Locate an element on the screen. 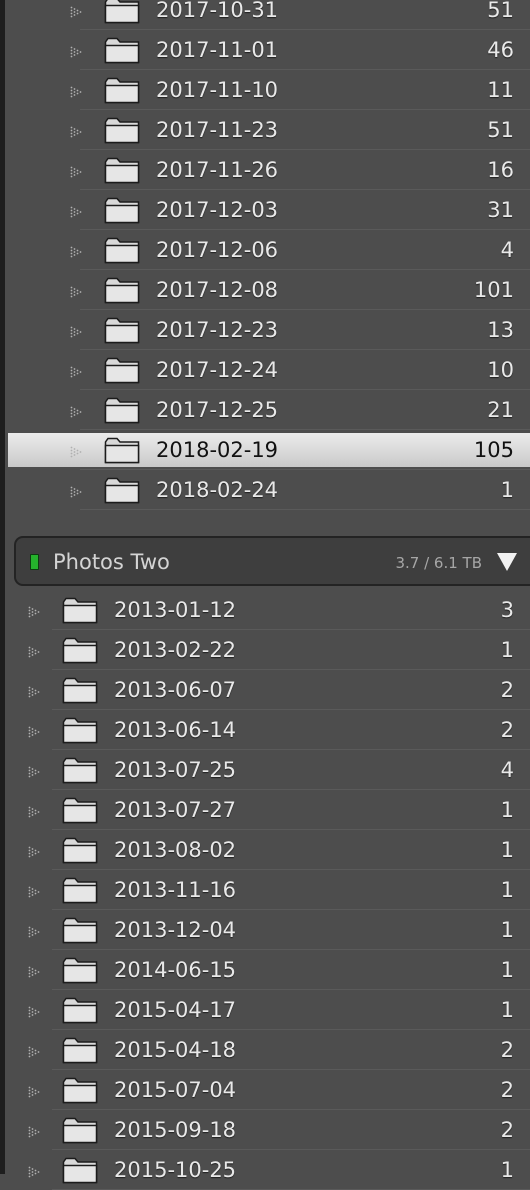 Image resolution: width=530 pixels, height=1190 pixels. volume-header: Photos Two 3.7 / 6.1 TB is located at coordinates (272, 561).